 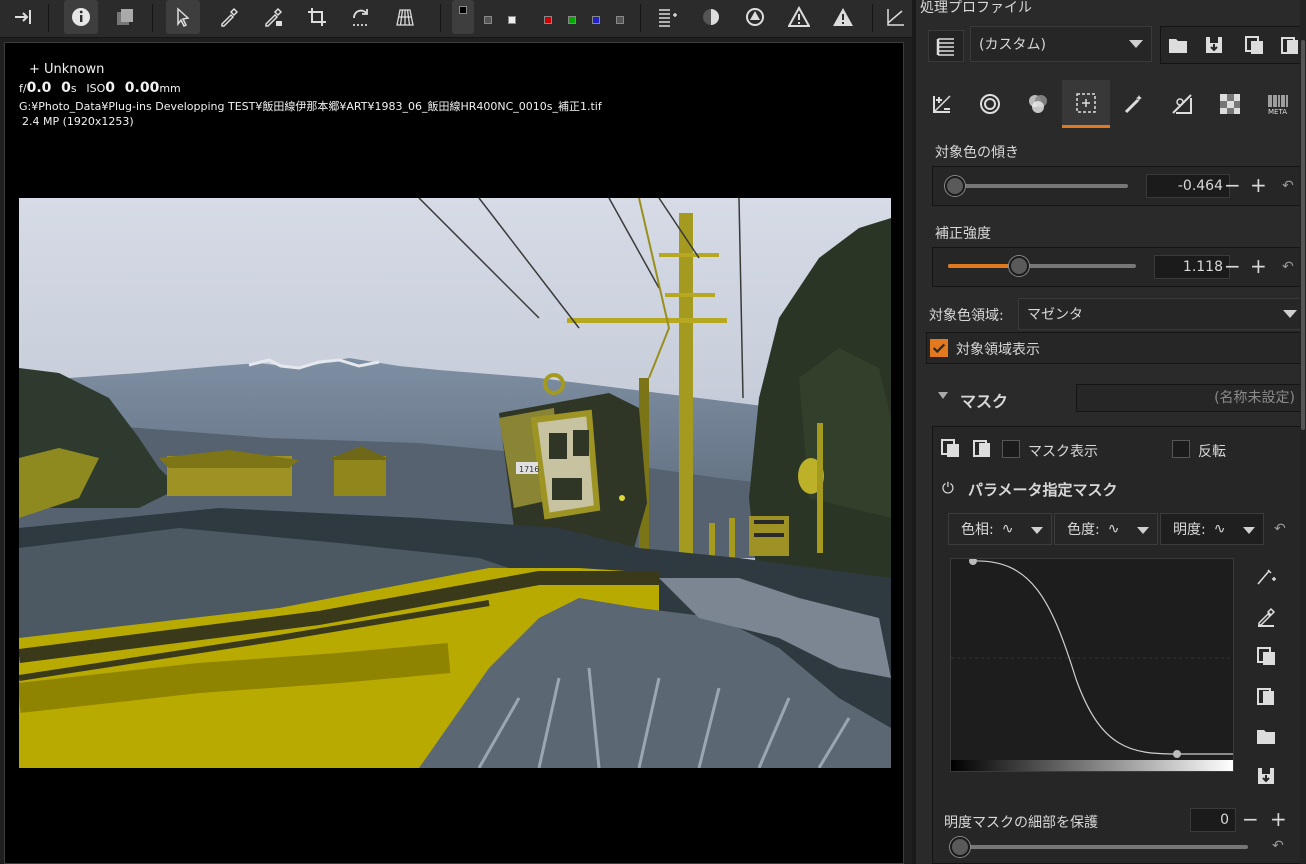 I want to click on perspective-icon, so click(x=405, y=17).